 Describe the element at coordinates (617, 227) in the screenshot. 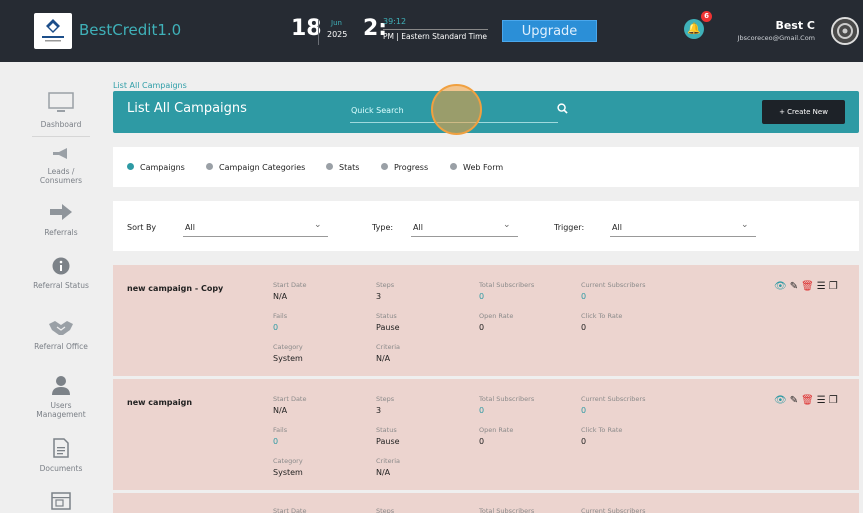

I see `trigger-select: All` at that location.